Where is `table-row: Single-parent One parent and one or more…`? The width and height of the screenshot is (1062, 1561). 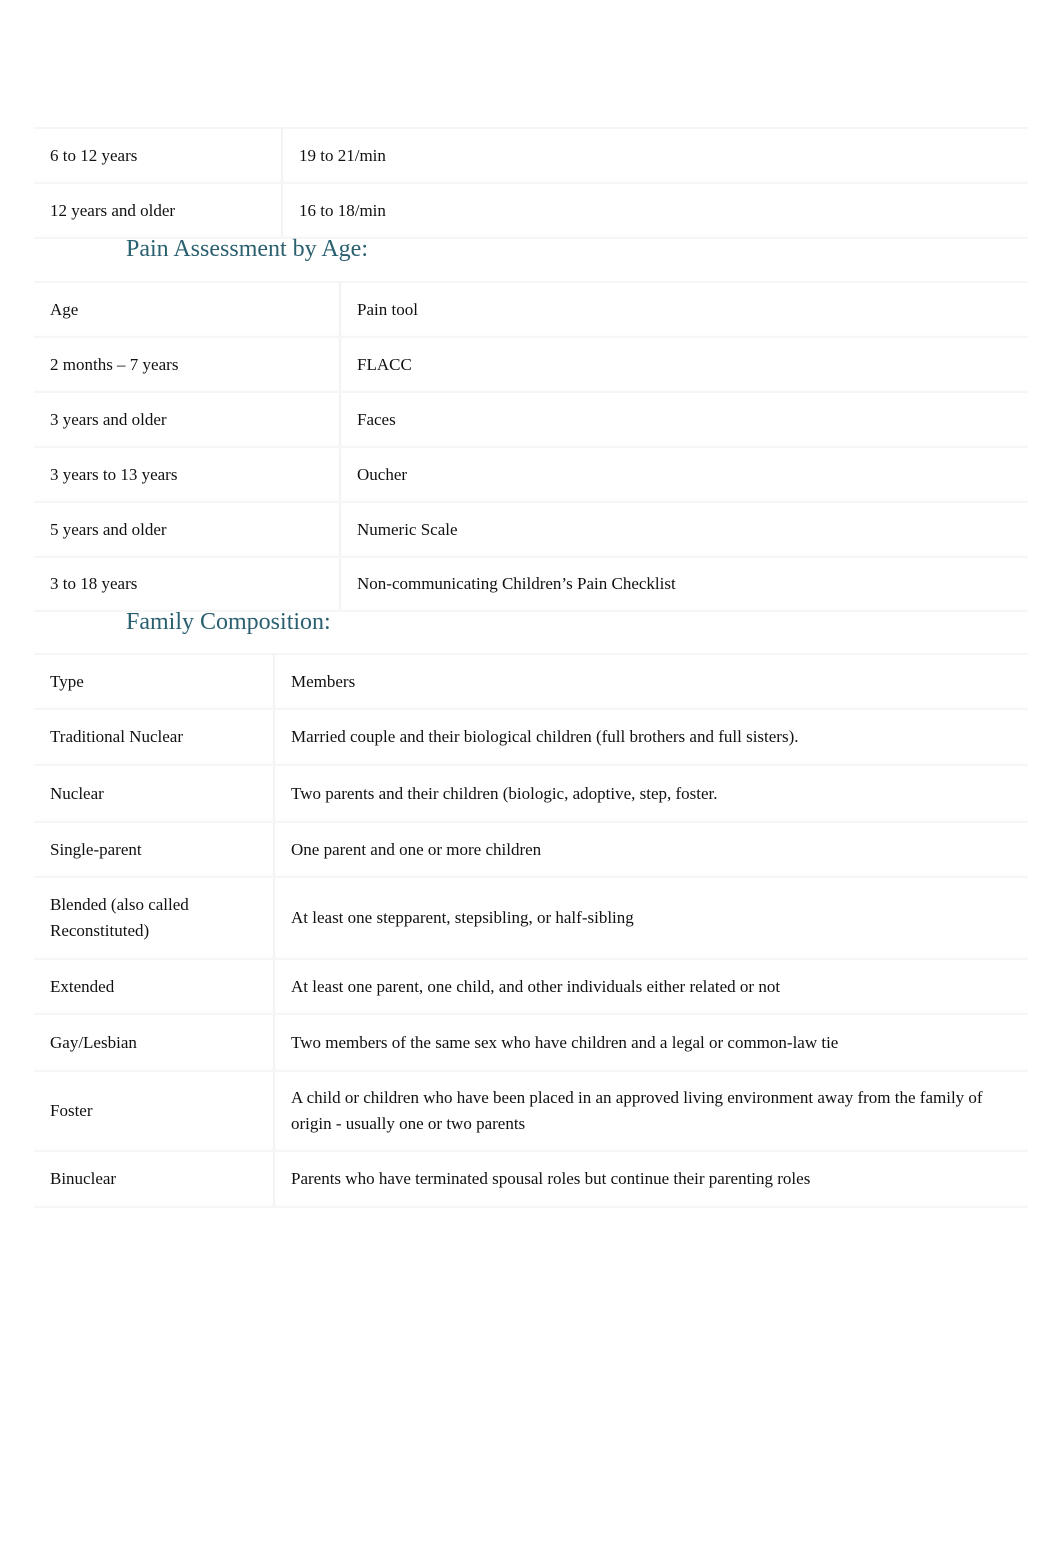
table-row: Single-parent One parent and one or more… is located at coordinates (531, 850).